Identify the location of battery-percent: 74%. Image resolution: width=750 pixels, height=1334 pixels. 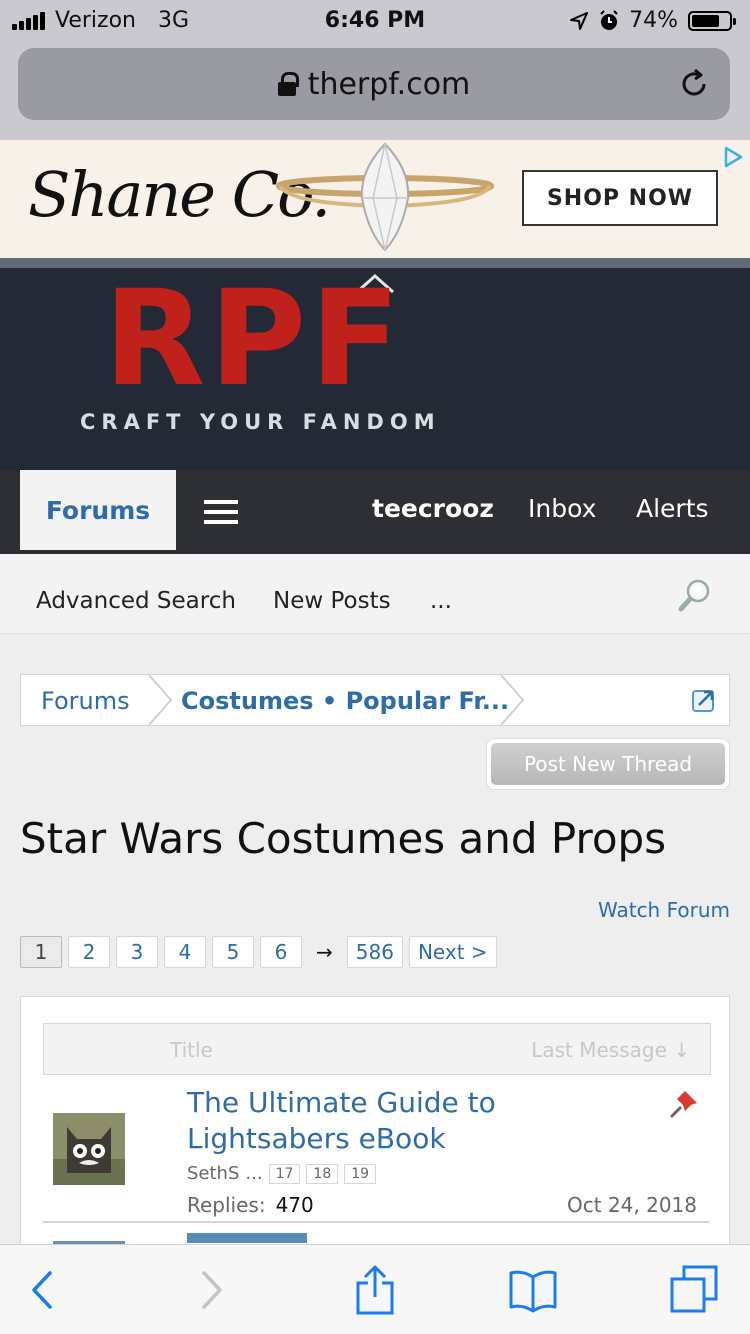
(653, 20).